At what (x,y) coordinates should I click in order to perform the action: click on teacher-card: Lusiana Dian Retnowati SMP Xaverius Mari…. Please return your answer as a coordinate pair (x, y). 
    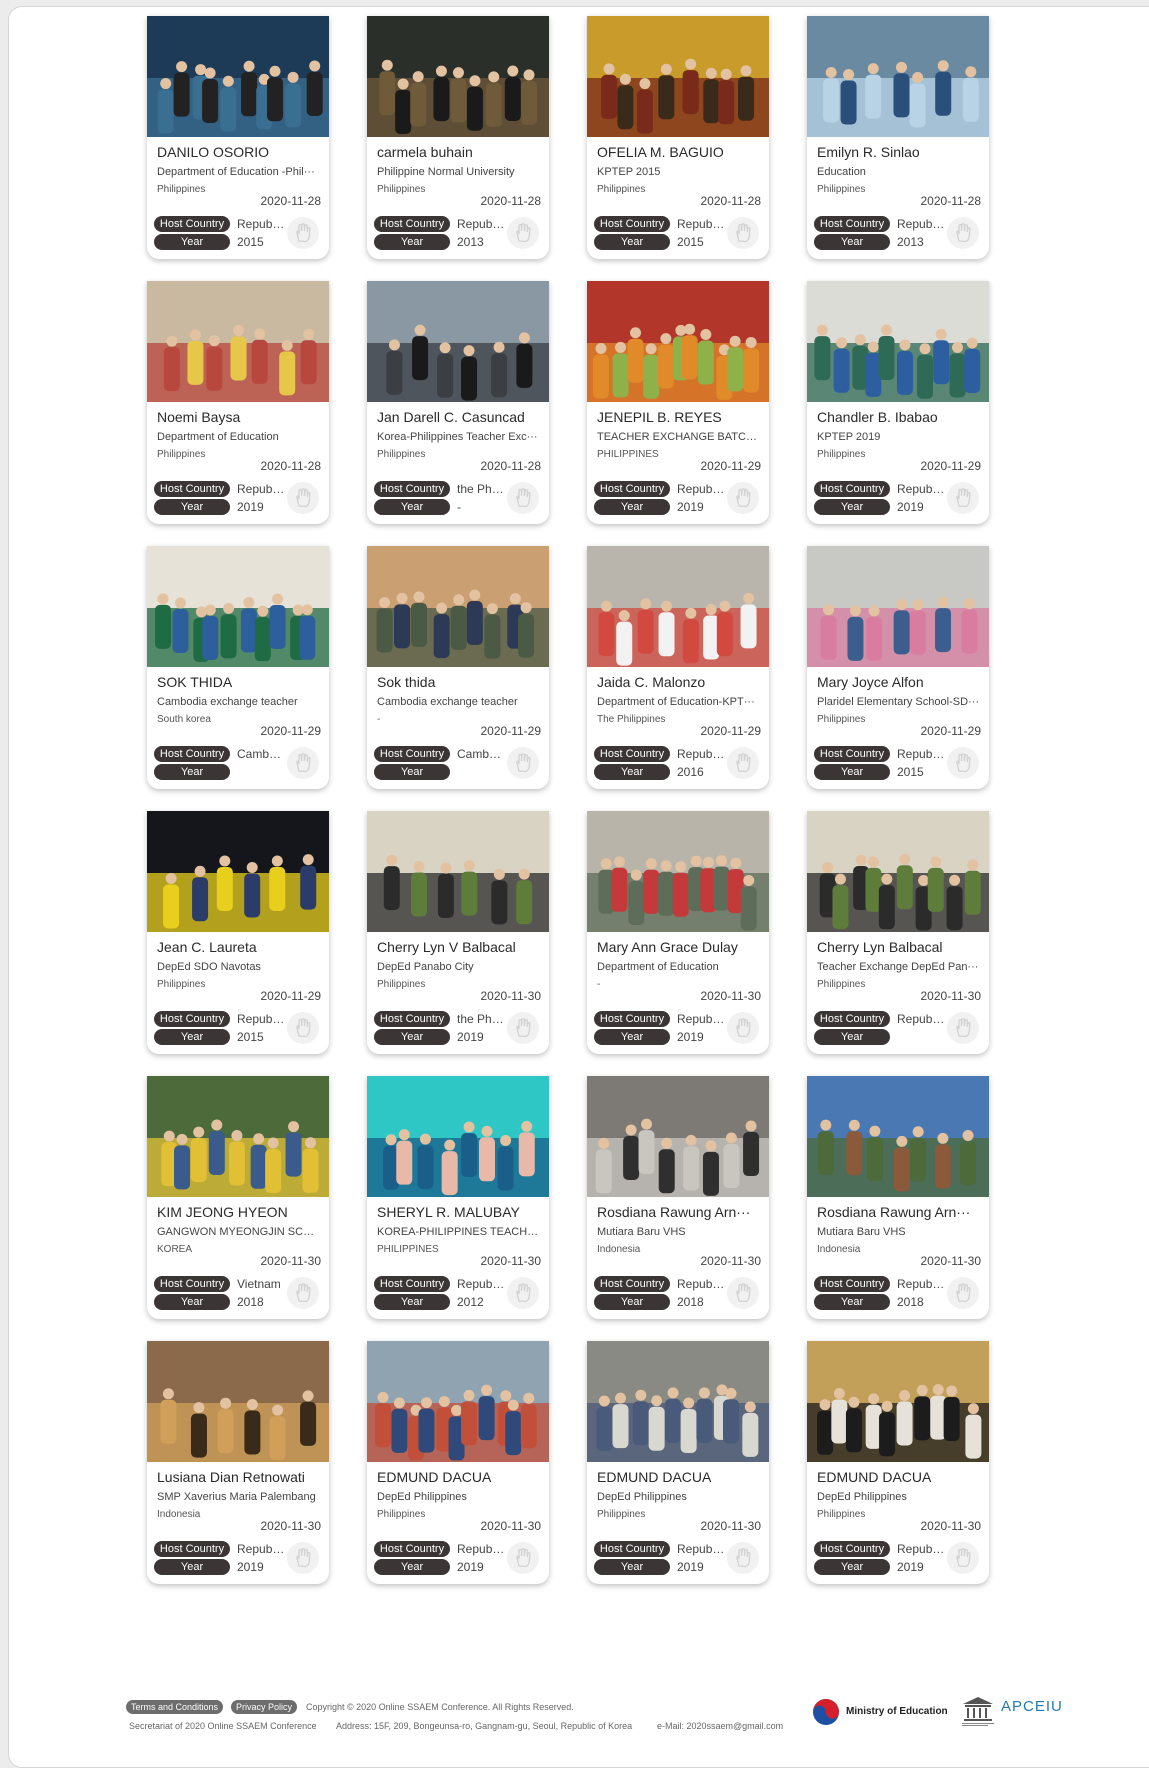
    Looking at the image, I should click on (238, 1462).